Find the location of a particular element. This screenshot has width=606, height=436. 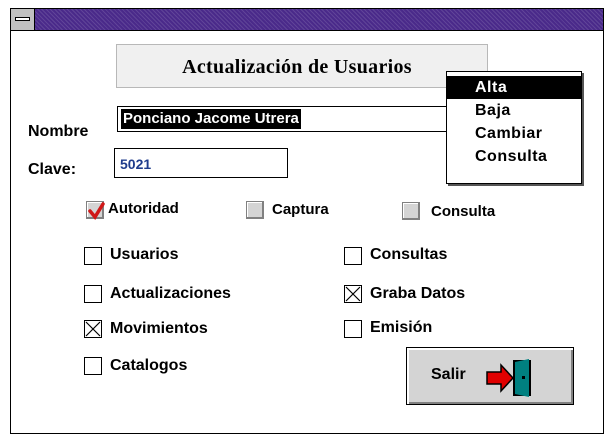

title-bar is located at coordinates (307, 20).